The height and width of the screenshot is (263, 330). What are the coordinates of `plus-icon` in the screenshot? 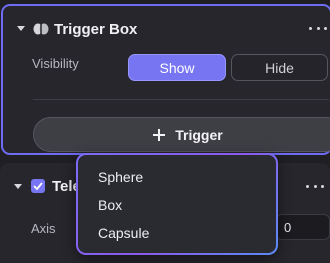 It's located at (159, 134).